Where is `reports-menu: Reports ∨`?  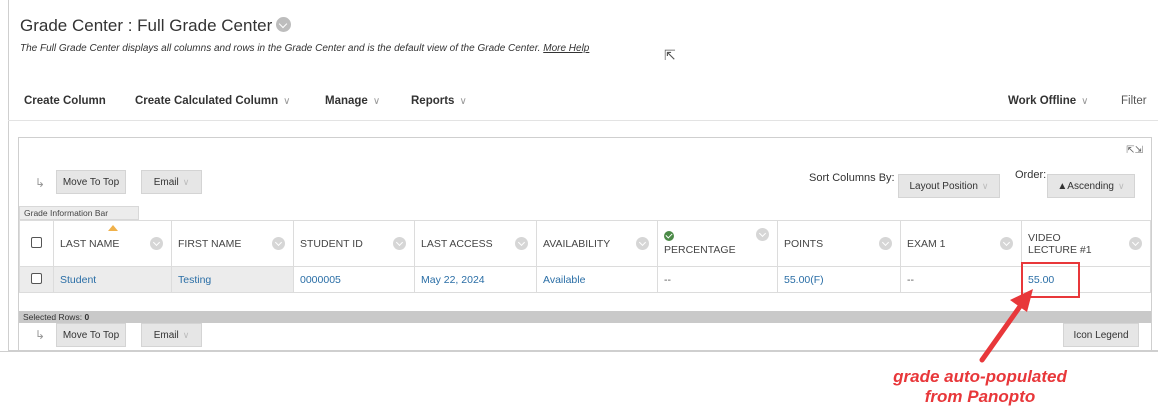 reports-menu: Reports ∨ is located at coordinates (439, 101).